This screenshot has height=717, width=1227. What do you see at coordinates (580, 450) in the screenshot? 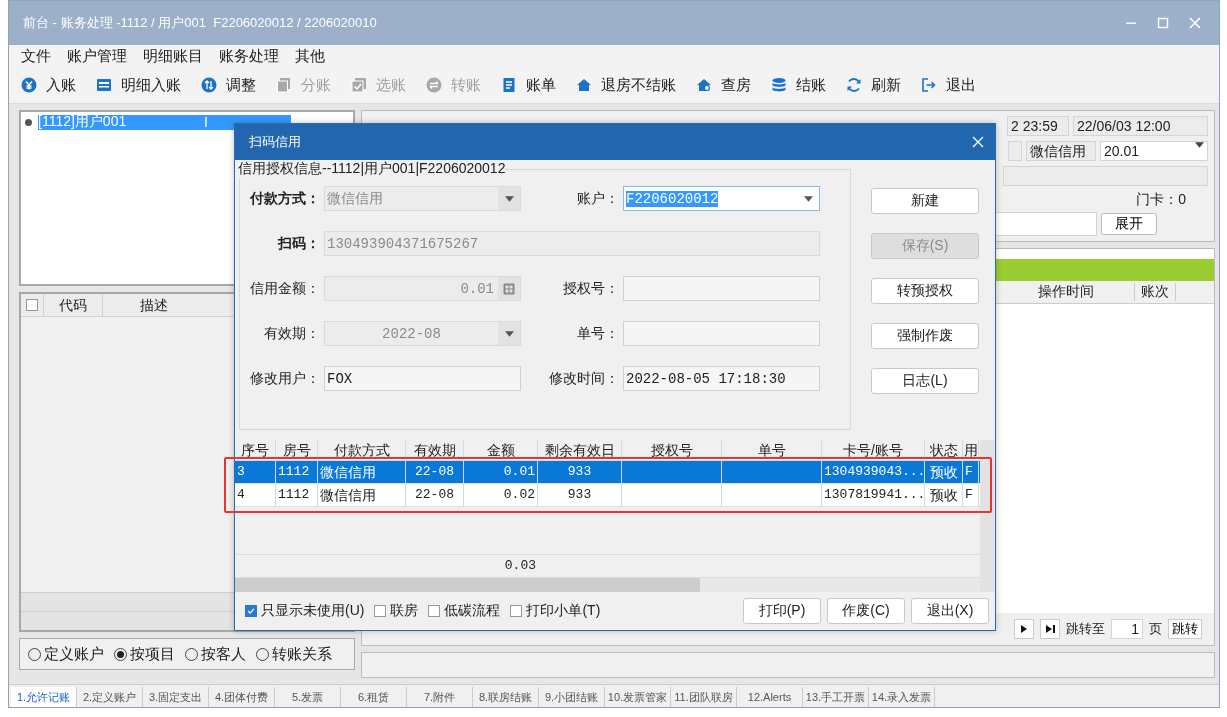
I see `column-header: 剩余有效日` at bounding box center [580, 450].